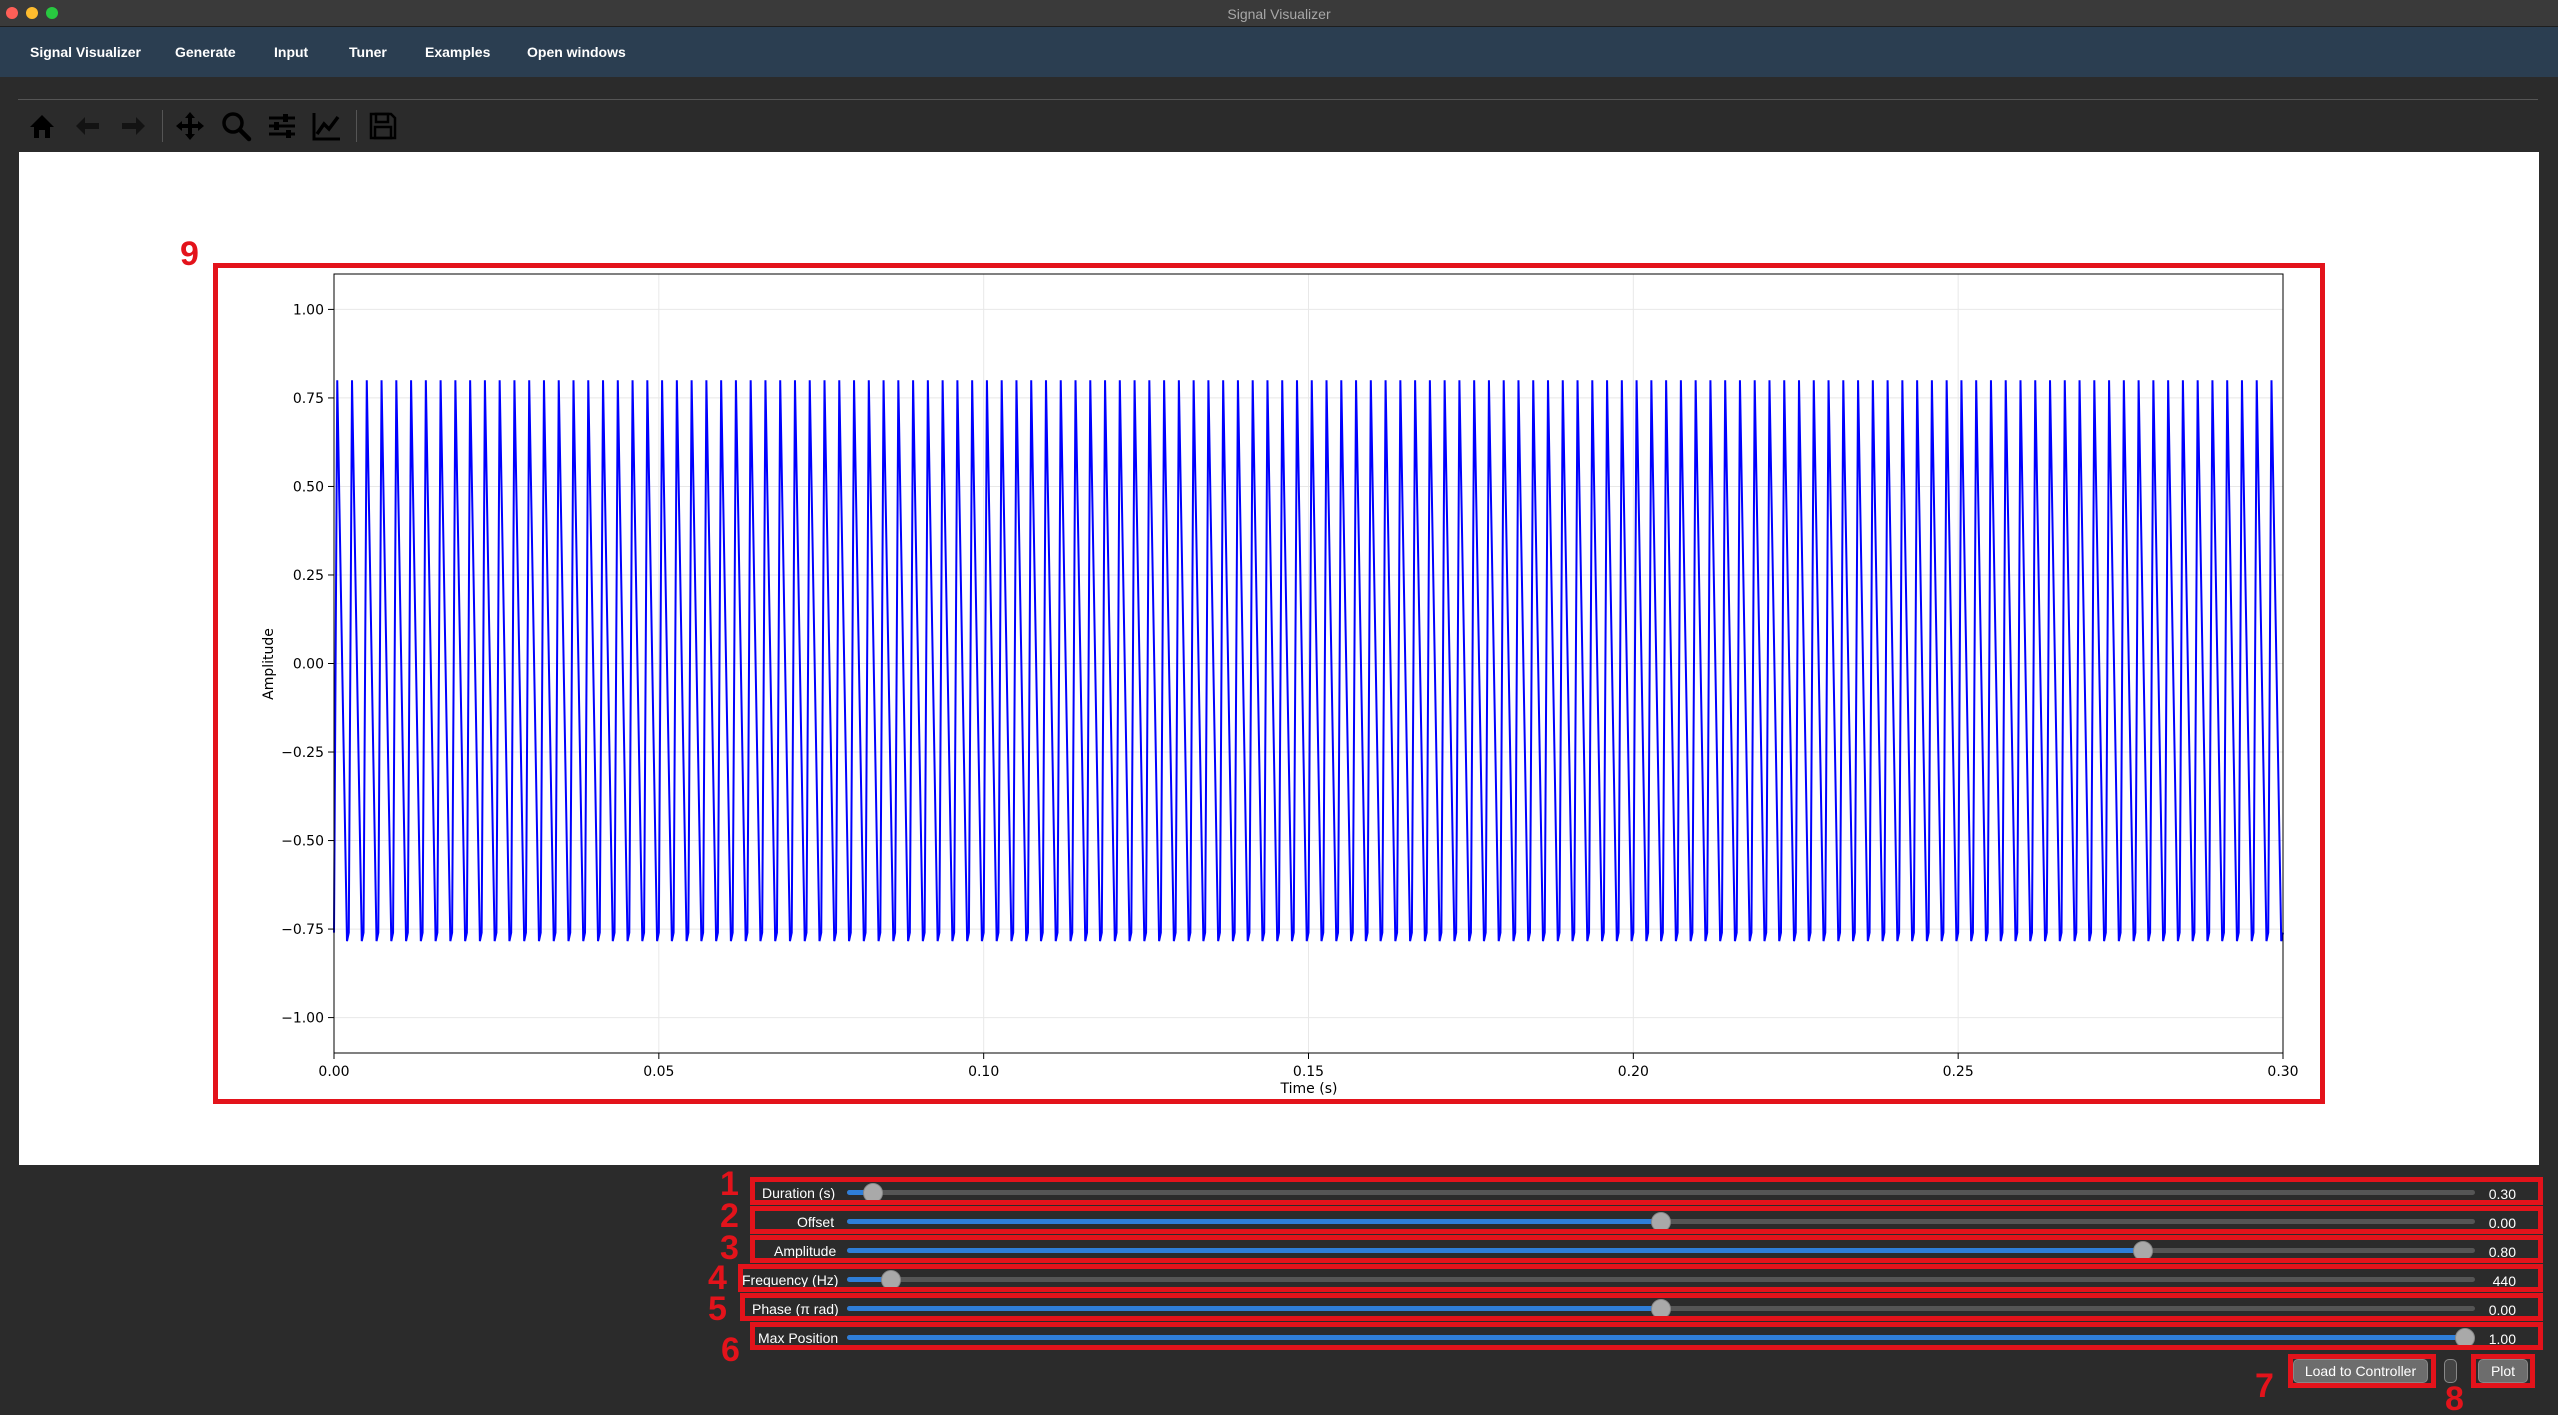 The width and height of the screenshot is (2558, 1415). I want to click on pan-button, so click(190, 126).